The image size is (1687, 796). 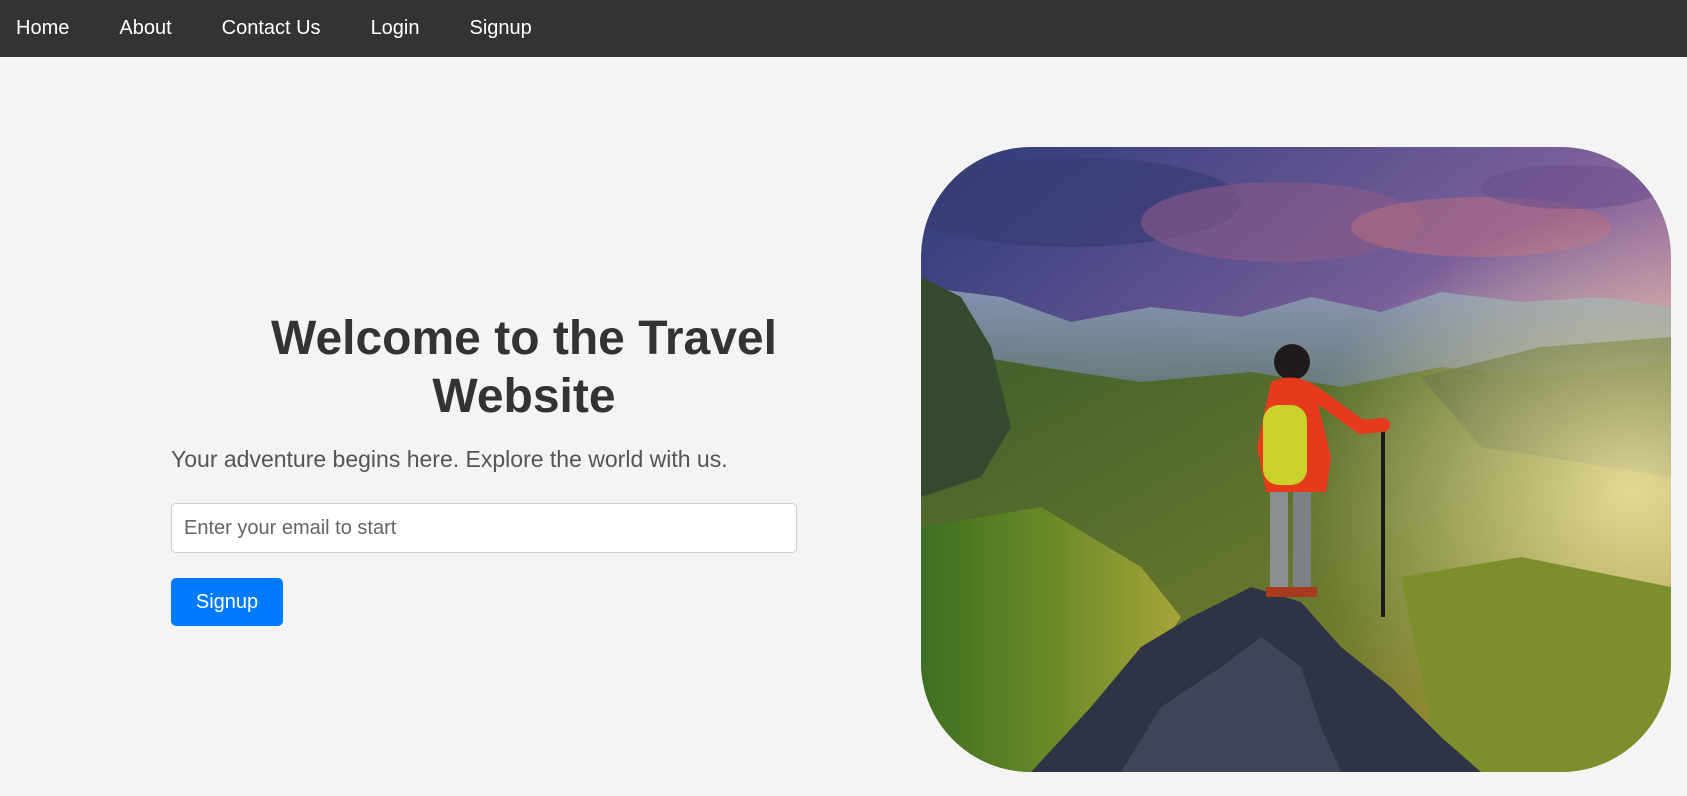 I want to click on nav-home-link: Home, so click(x=42, y=28).